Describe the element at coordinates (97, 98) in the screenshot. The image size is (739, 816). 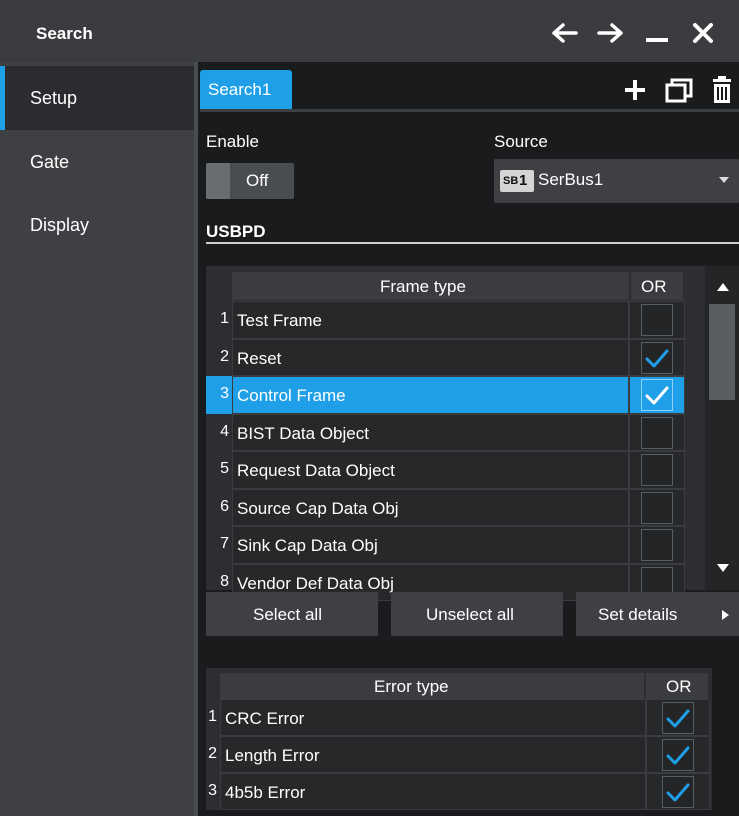
I see `sidebar-item-setup: Setup` at that location.